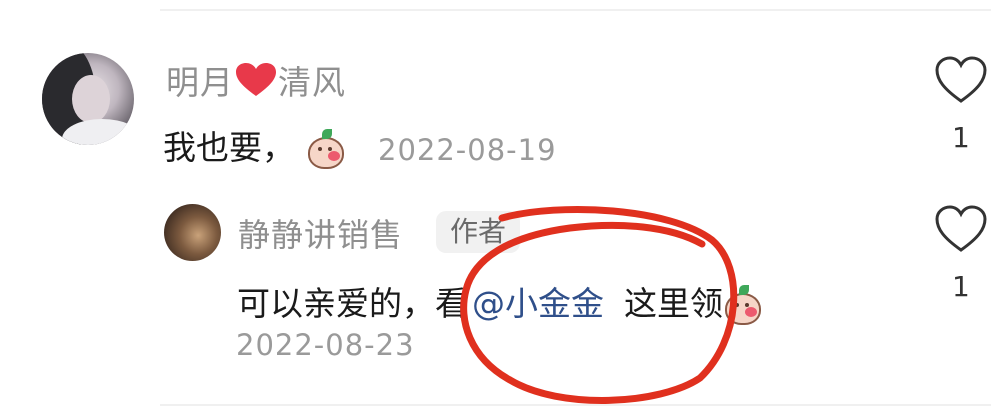  I want to click on author-username: 静静讲销售, so click(320, 233).